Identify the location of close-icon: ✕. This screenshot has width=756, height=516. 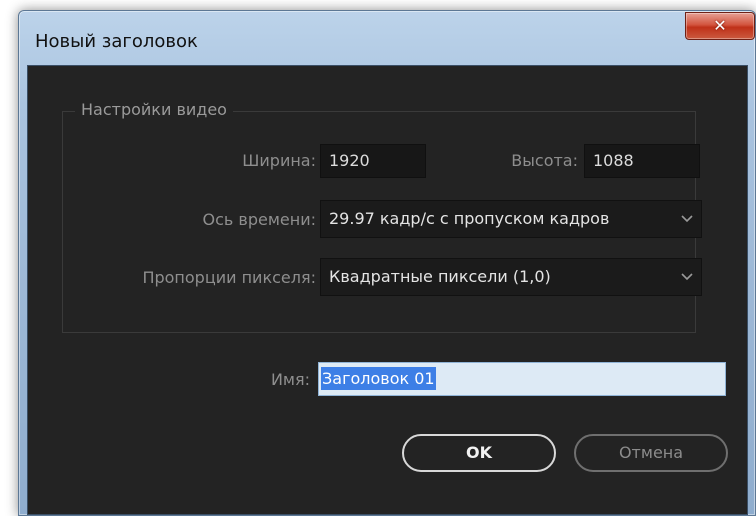
(720, 25).